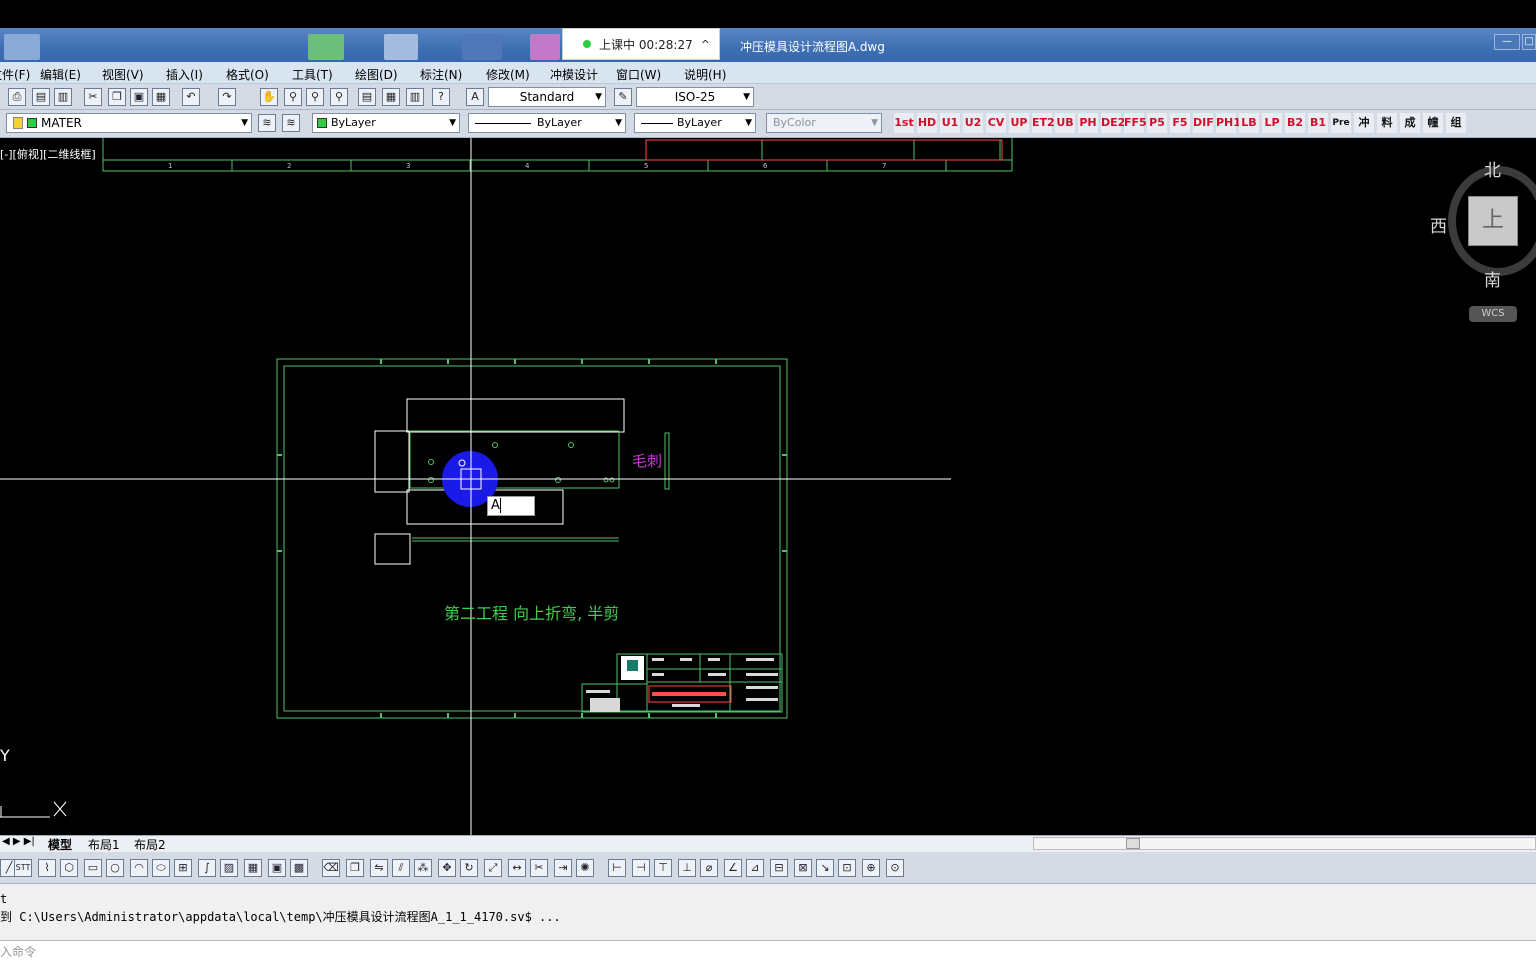 This screenshot has width=1536, height=960. What do you see at coordinates (441, 74) in the screenshot?
I see `menu-dimension: 标注(N)` at bounding box center [441, 74].